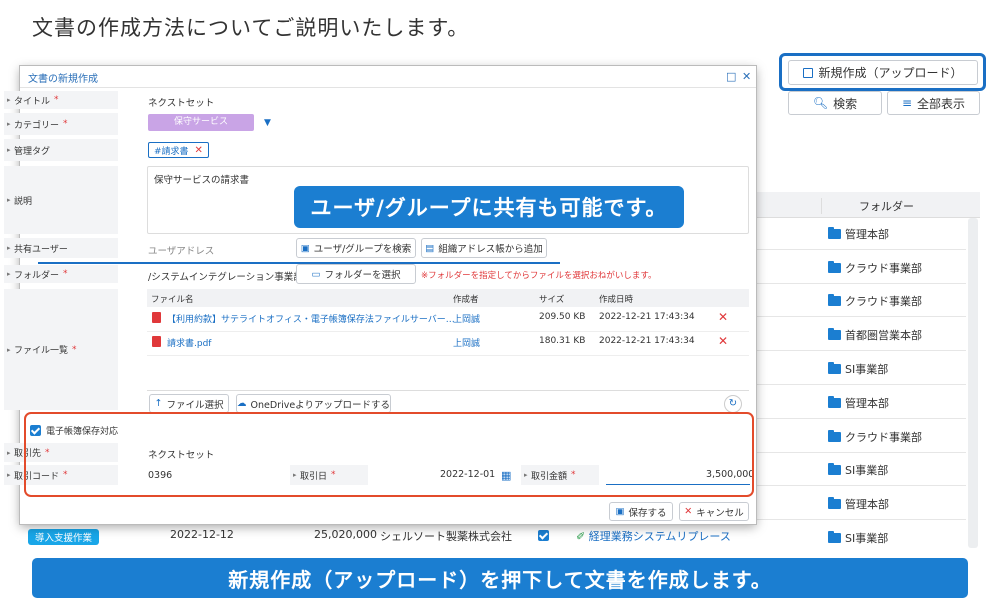 The width and height of the screenshot is (1000, 613). Describe the element at coordinates (181, 250) in the screenshot. I see `share-users-input: ユーザアドレス` at that location.